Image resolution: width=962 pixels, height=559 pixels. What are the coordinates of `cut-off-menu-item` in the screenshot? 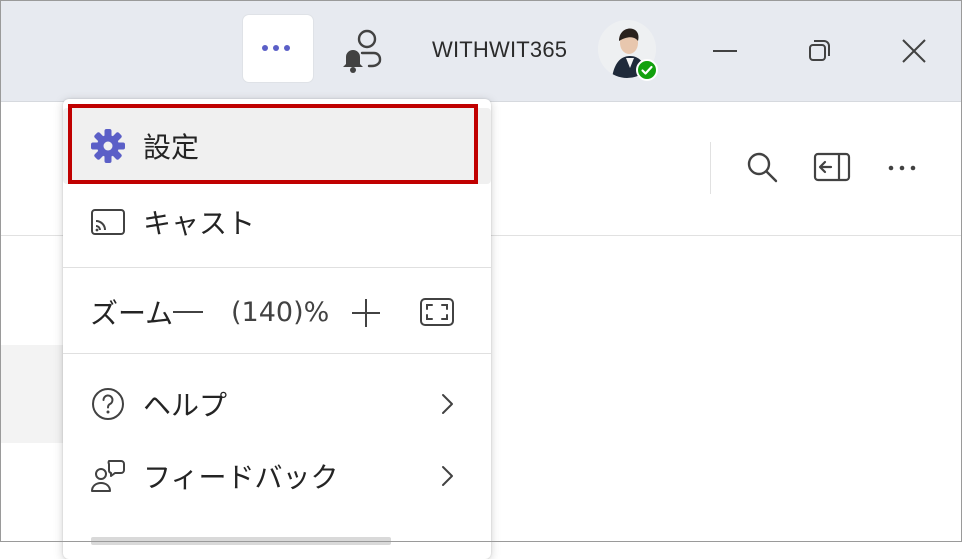 It's located at (241, 541).